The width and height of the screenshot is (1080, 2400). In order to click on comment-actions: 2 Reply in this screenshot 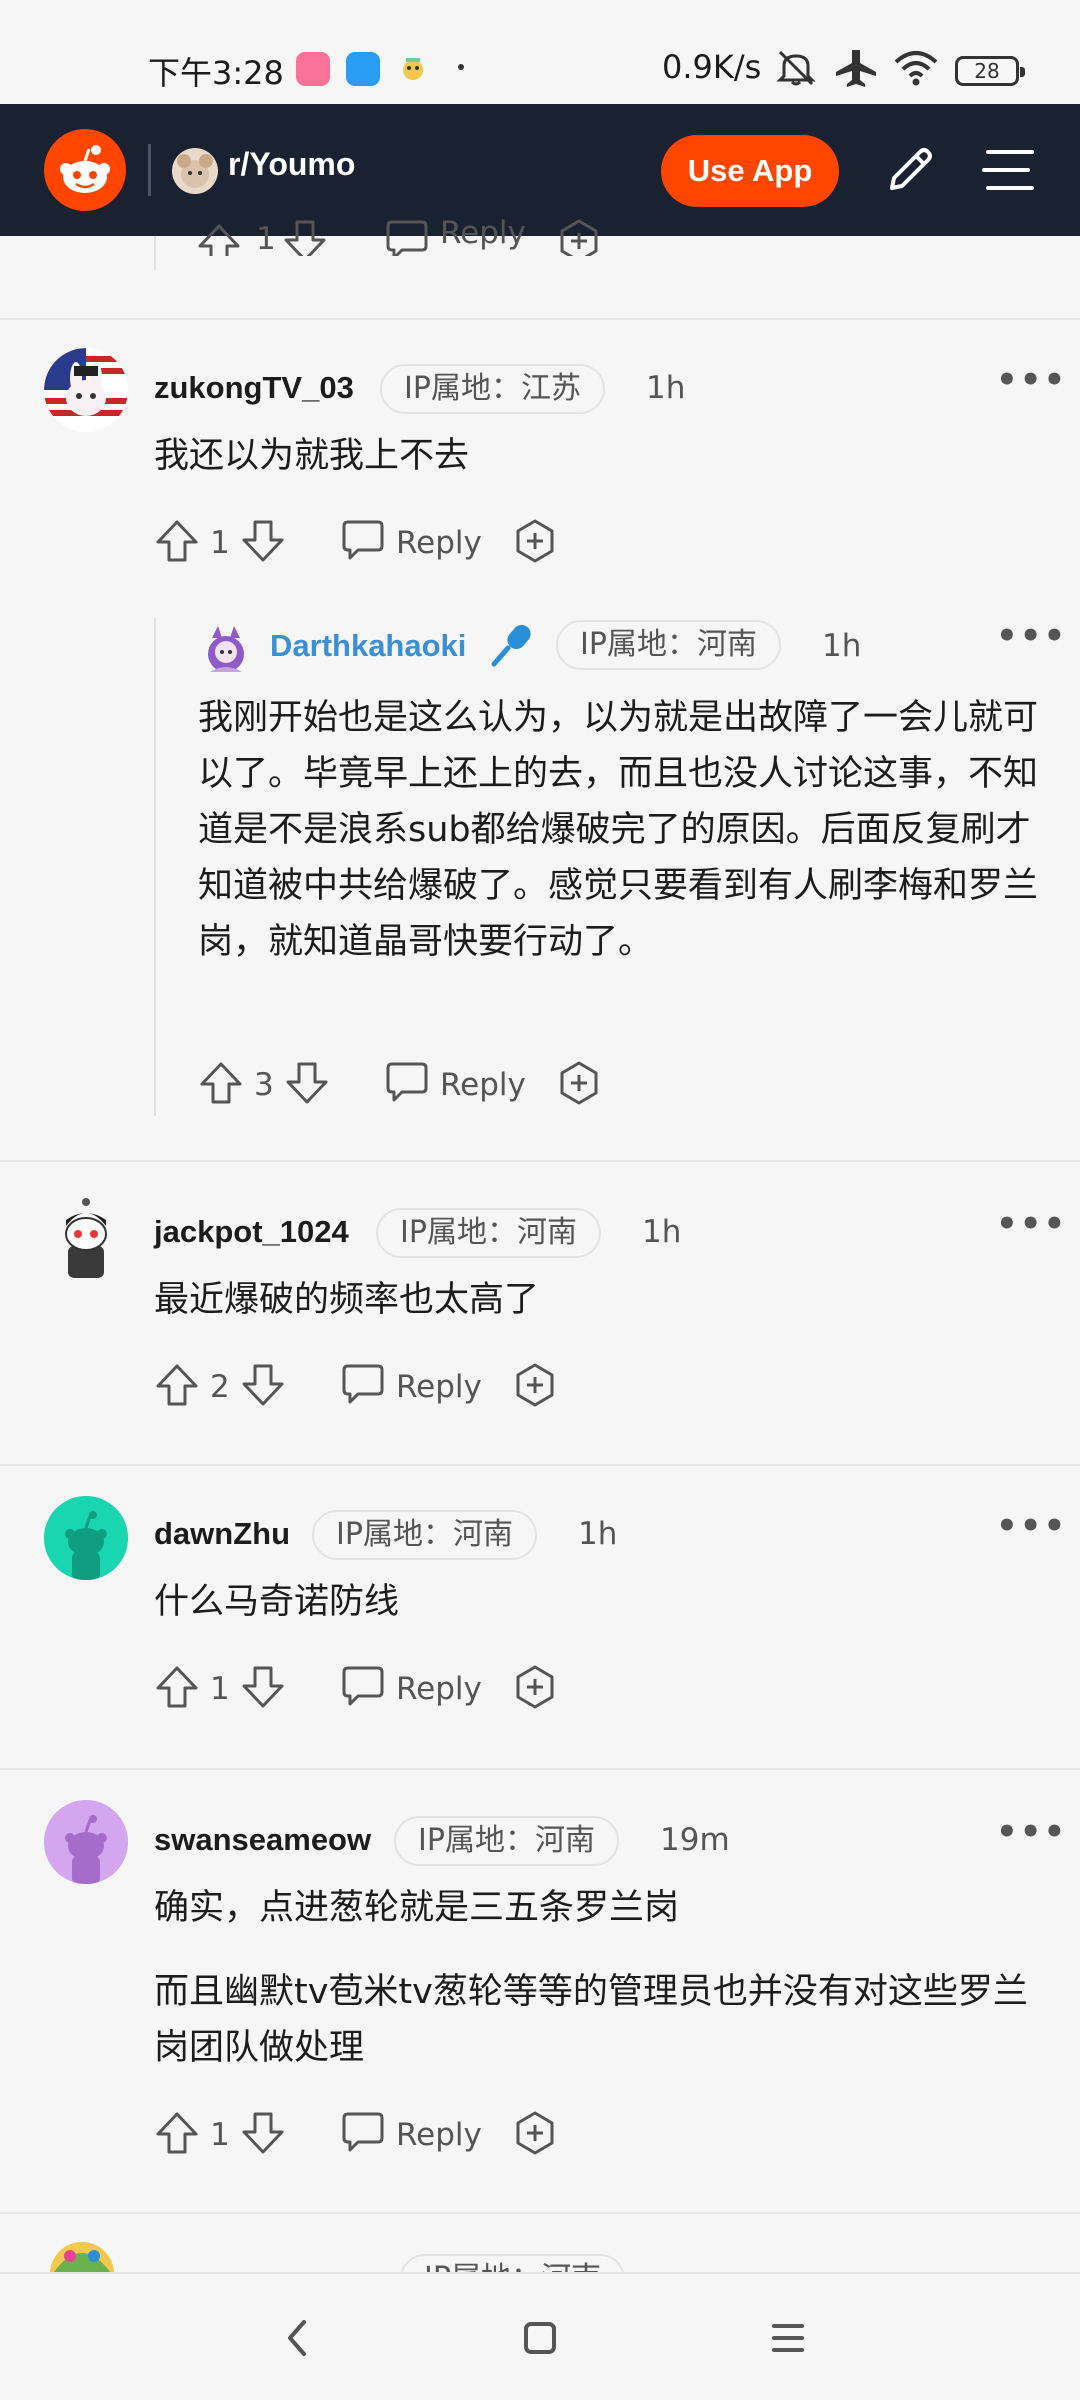, I will do `click(374, 1387)`.